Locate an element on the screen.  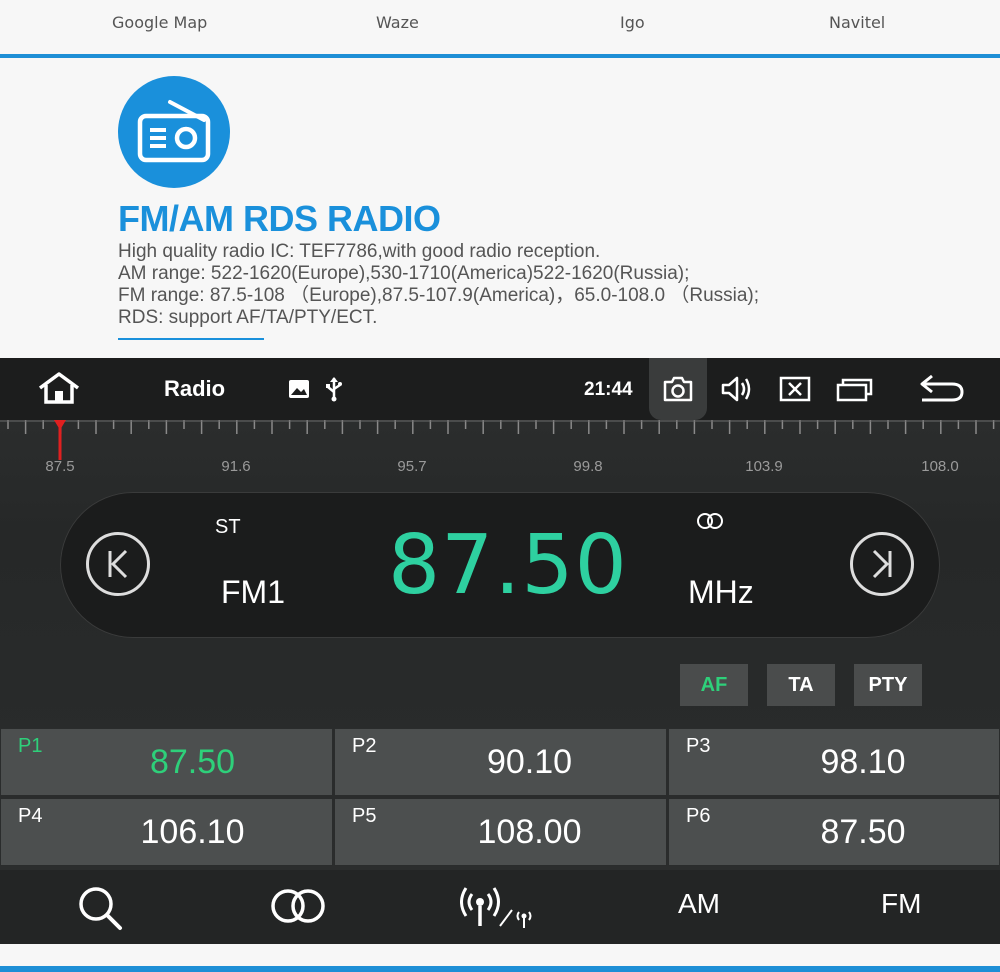
seek-next-icon is located at coordinates (882, 564).